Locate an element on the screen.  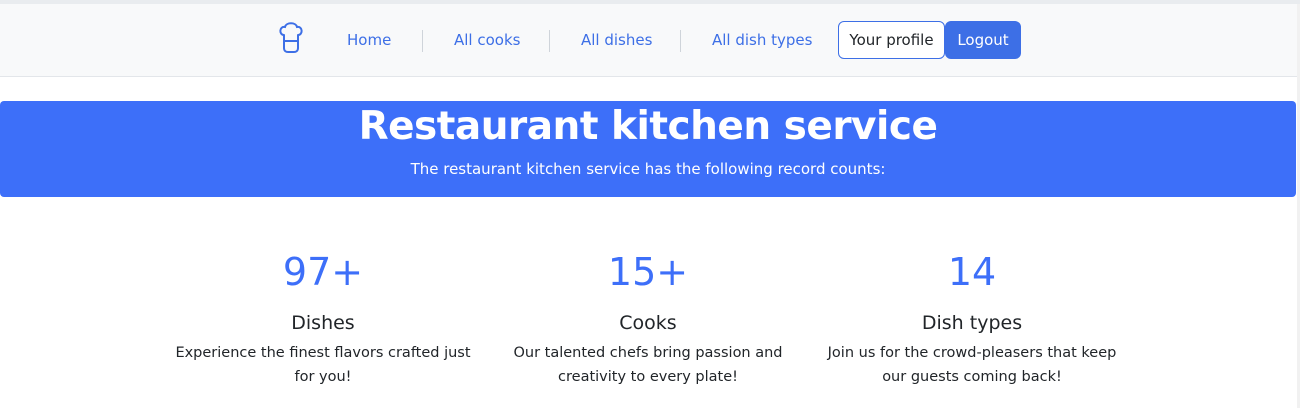
stat-title: Dish types is located at coordinates (972, 323).